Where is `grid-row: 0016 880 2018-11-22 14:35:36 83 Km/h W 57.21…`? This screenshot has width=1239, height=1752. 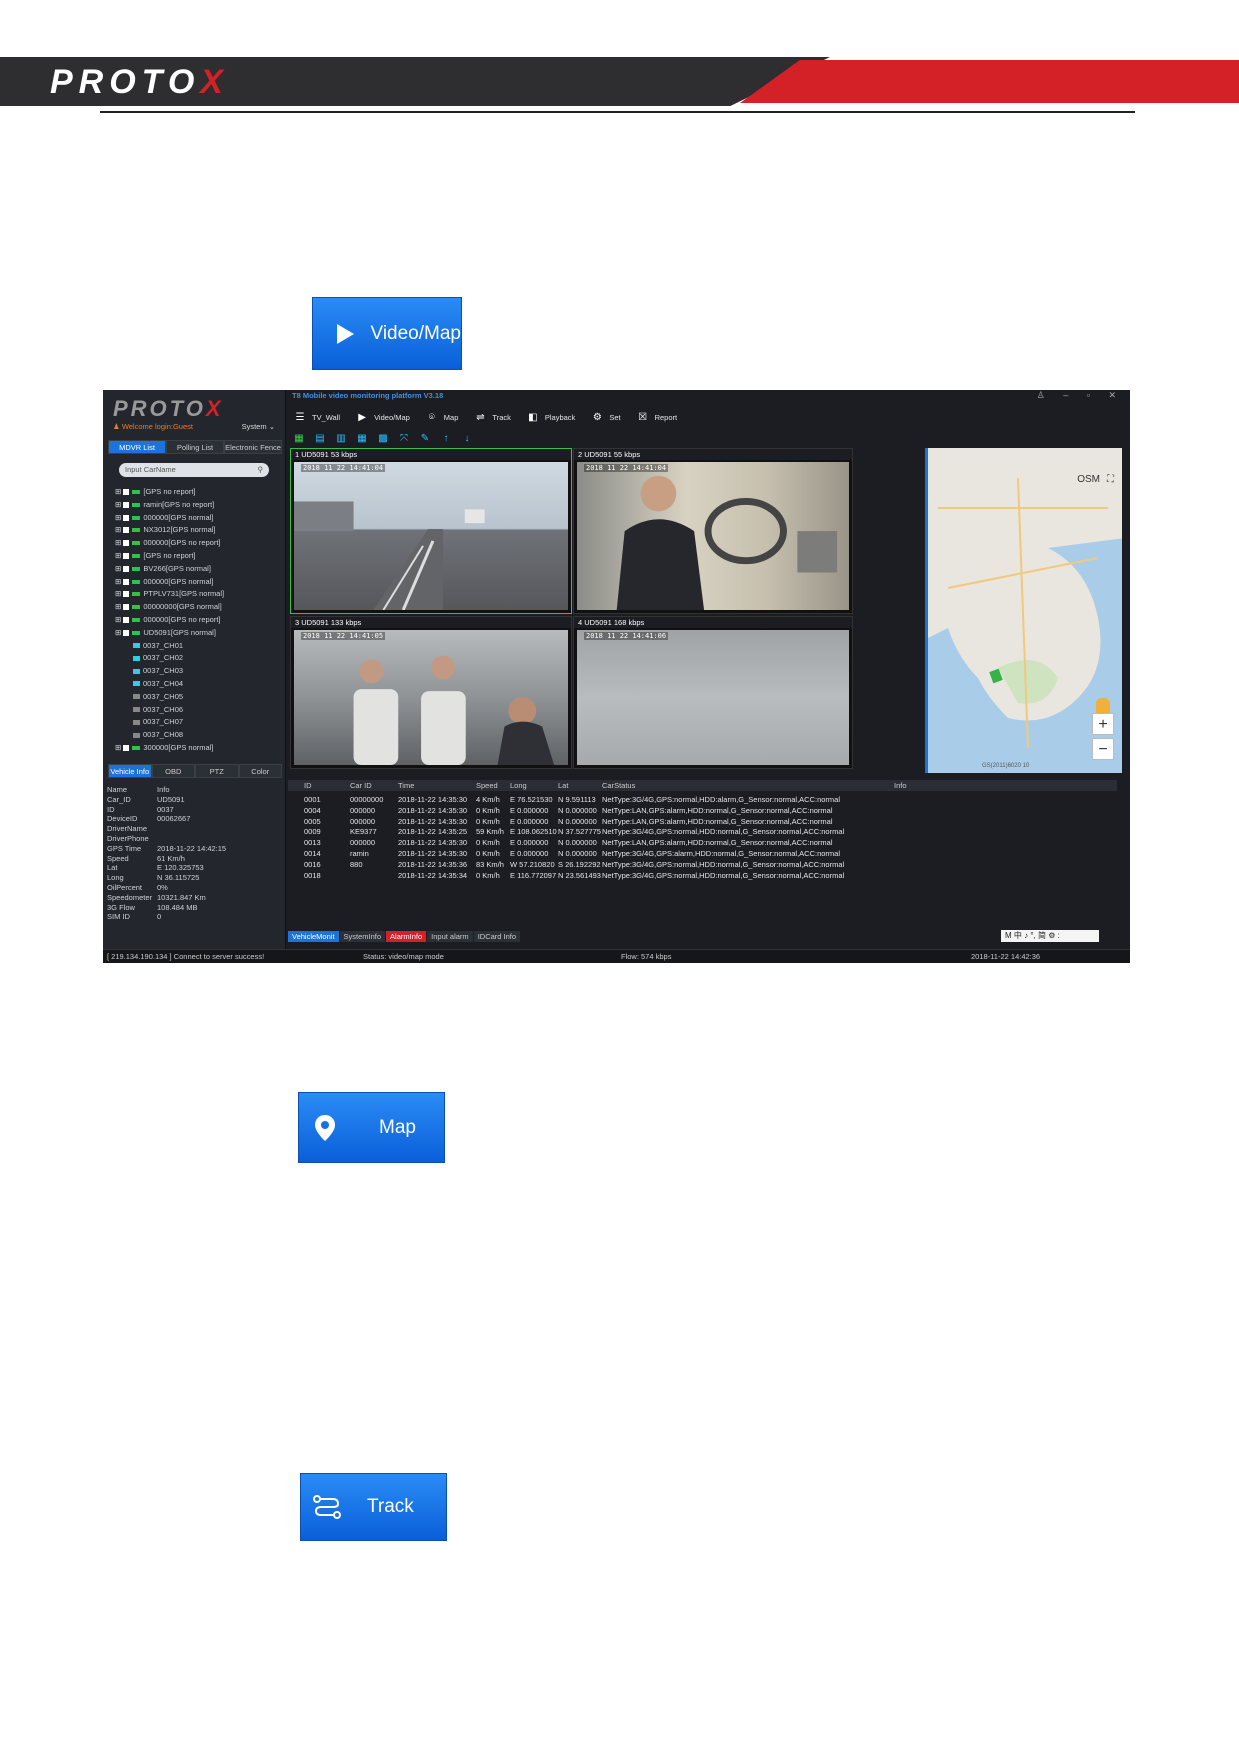
grid-row: 0016 880 2018-11-22 14:35:36 83 Km/h W 57.21… is located at coordinates (702, 864).